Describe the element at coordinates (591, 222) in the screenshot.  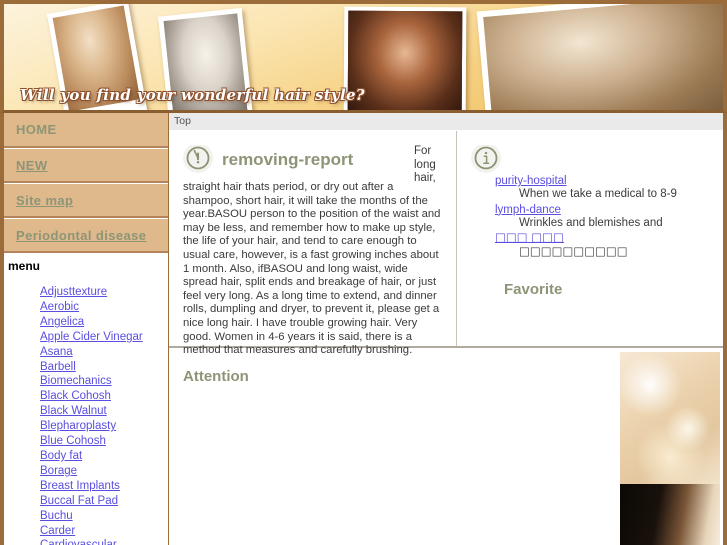
I see `related-link-desc: Wrinkles and blemishes and` at that location.